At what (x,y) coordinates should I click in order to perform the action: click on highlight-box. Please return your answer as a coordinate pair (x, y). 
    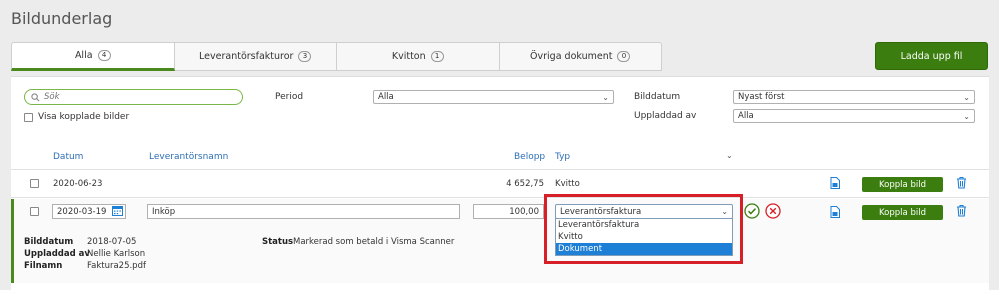
    Looking at the image, I should click on (643, 229).